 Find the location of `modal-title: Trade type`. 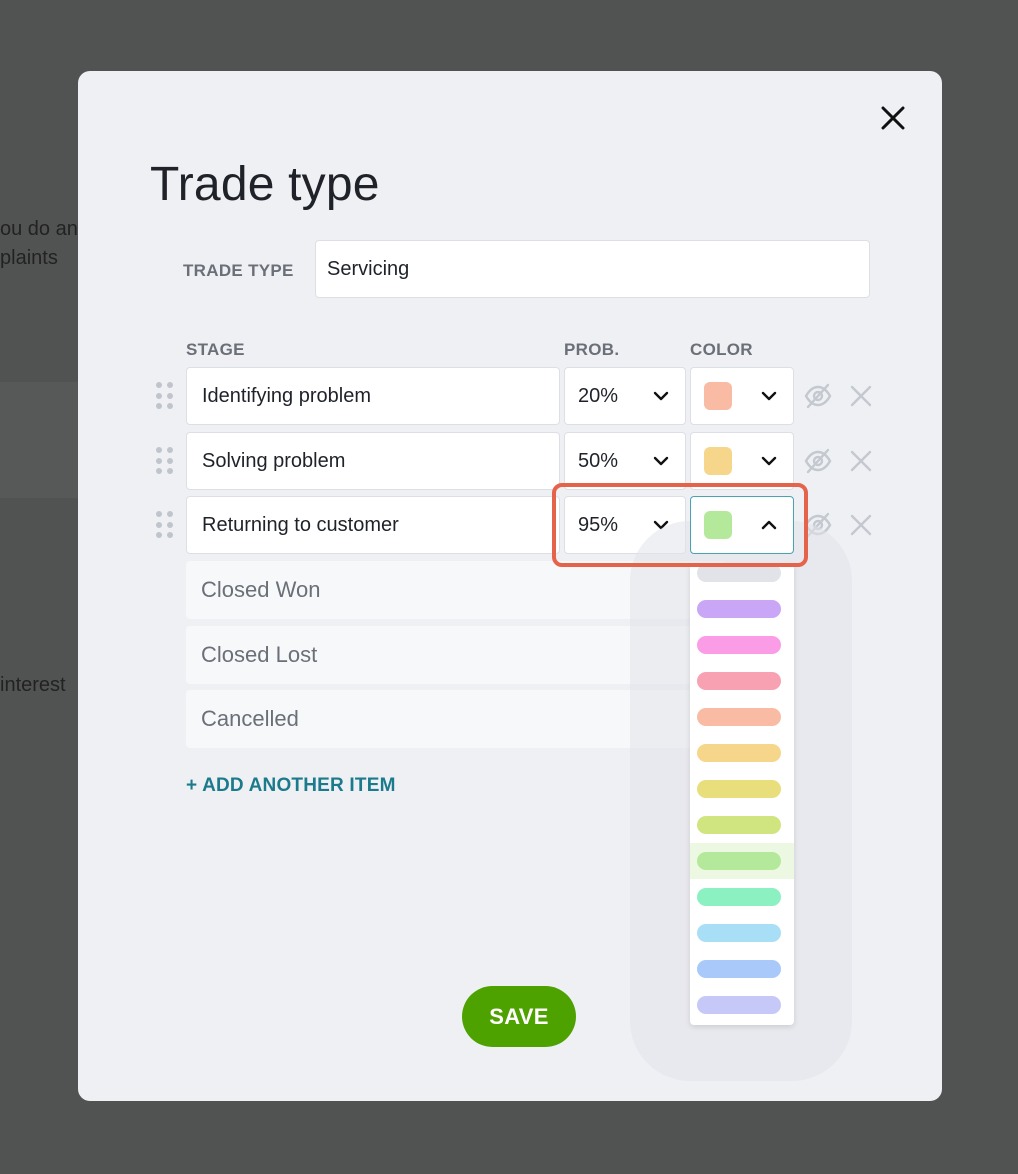

modal-title: Trade type is located at coordinates (265, 184).